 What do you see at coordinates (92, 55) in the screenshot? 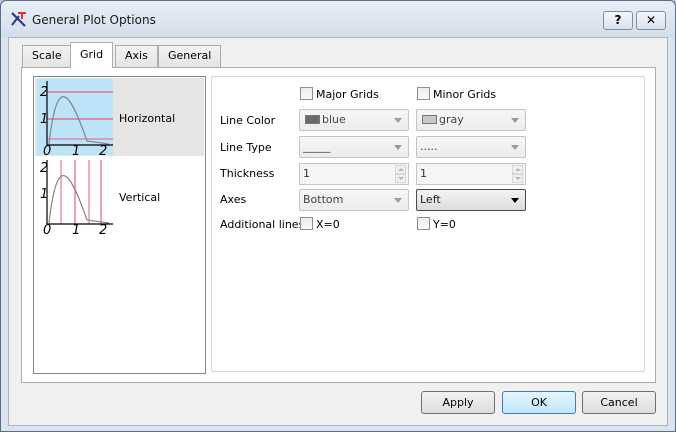
I see `tab-grid: Grid` at bounding box center [92, 55].